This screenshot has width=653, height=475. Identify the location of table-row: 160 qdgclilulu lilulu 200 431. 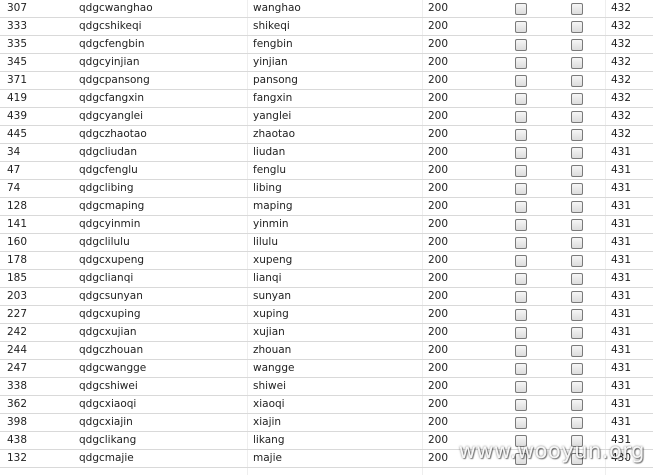
(326, 243).